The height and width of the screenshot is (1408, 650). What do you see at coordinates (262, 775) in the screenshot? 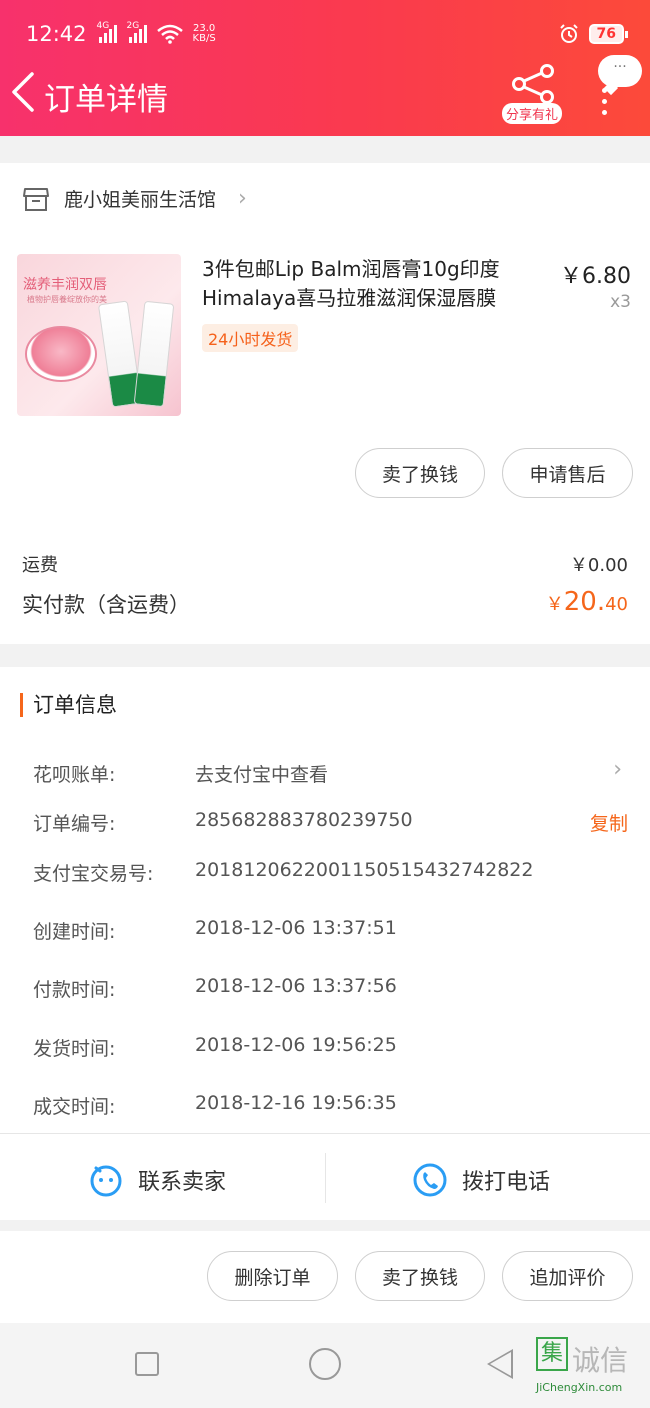
I see `info-value: 去支付宝中查看` at bounding box center [262, 775].